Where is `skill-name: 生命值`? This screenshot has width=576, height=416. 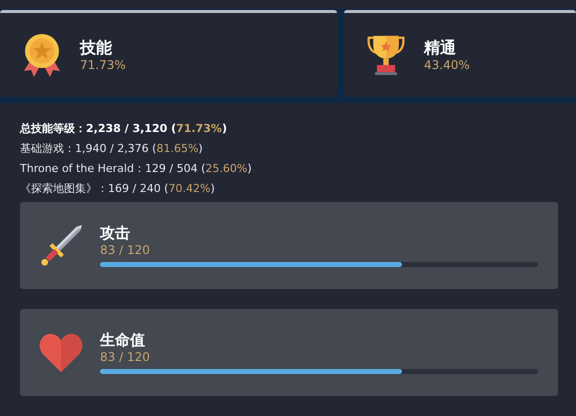 skill-name: 生命值 is located at coordinates (123, 340).